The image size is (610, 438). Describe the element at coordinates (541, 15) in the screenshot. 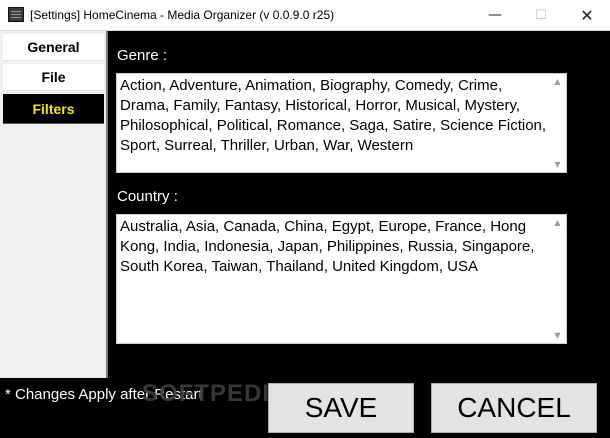

I see `maximize-button: ☐` at that location.